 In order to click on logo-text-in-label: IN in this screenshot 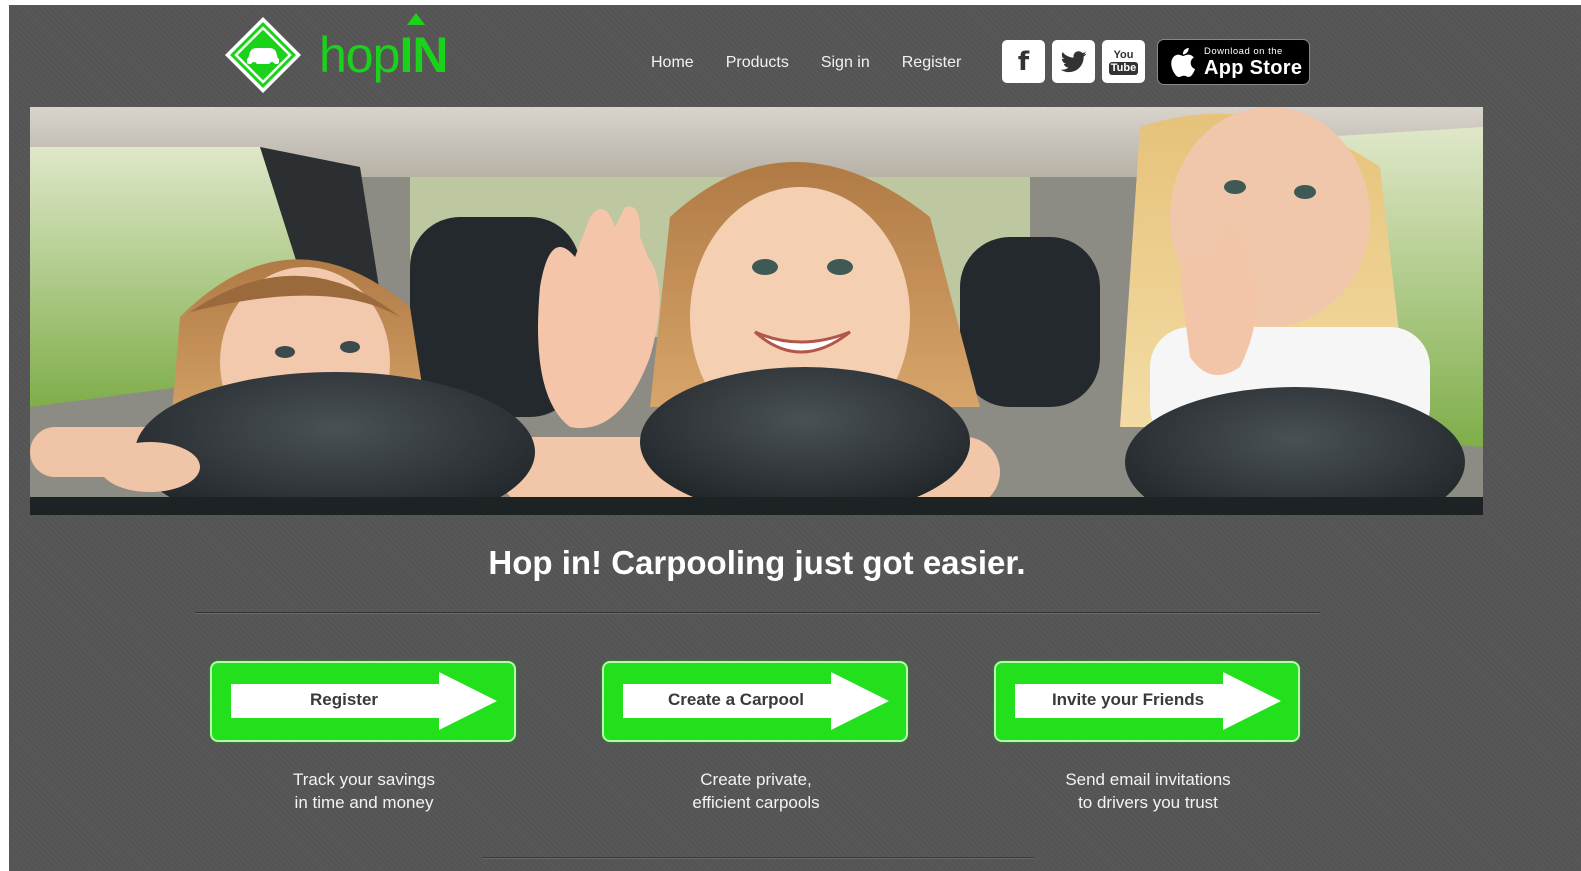, I will do `click(423, 55)`.